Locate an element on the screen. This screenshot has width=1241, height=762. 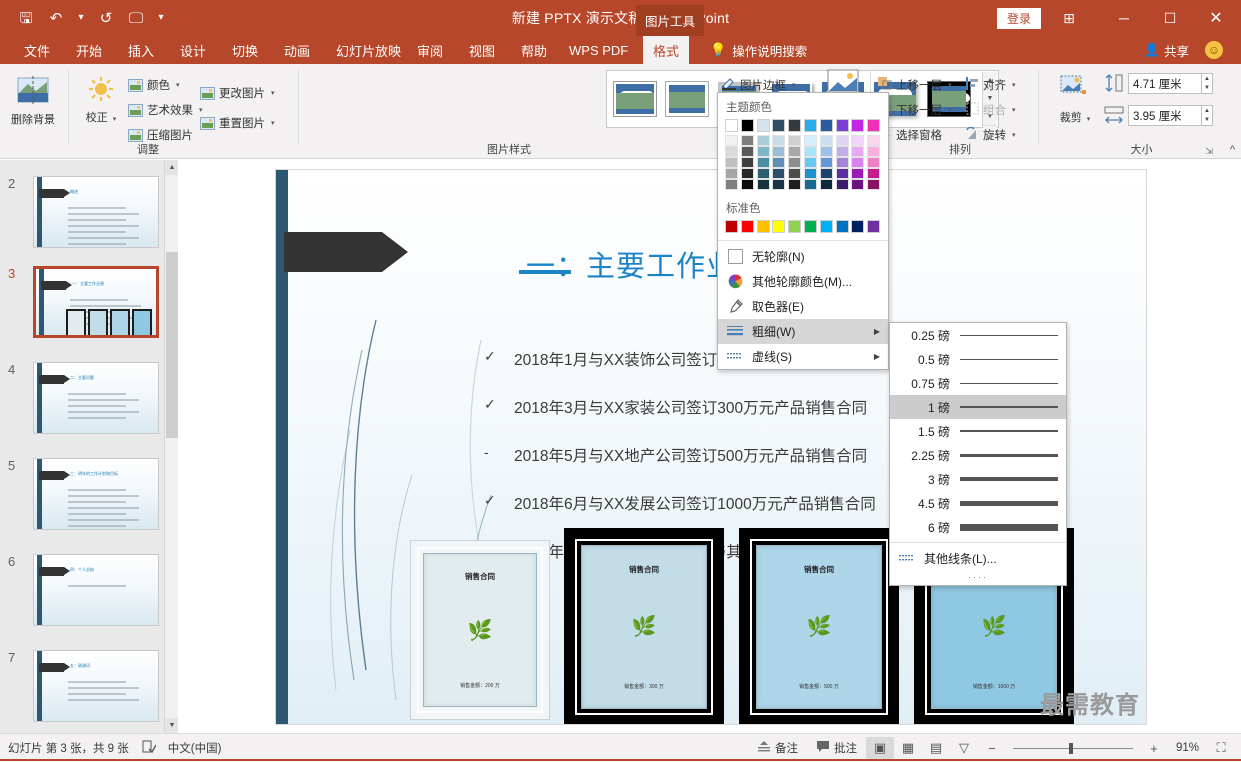
undo-dropdown-icon: ▾ is located at coordinates (81, 18).